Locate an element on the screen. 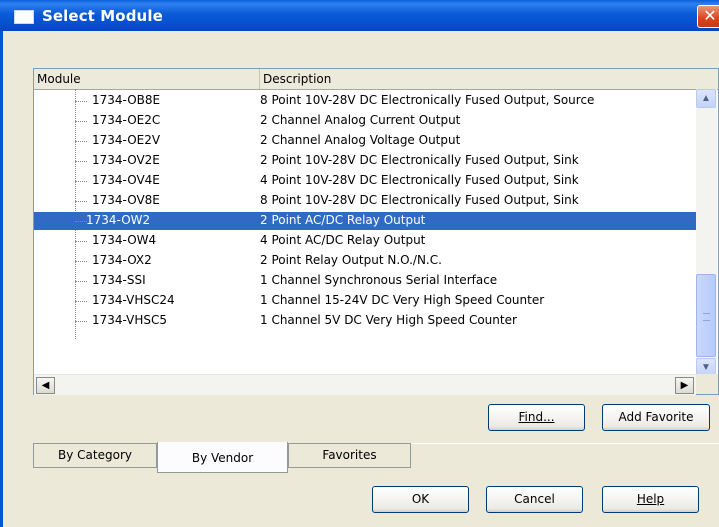 This screenshot has height=527, width=719. scrollbar-corner is located at coordinates (707, 384).